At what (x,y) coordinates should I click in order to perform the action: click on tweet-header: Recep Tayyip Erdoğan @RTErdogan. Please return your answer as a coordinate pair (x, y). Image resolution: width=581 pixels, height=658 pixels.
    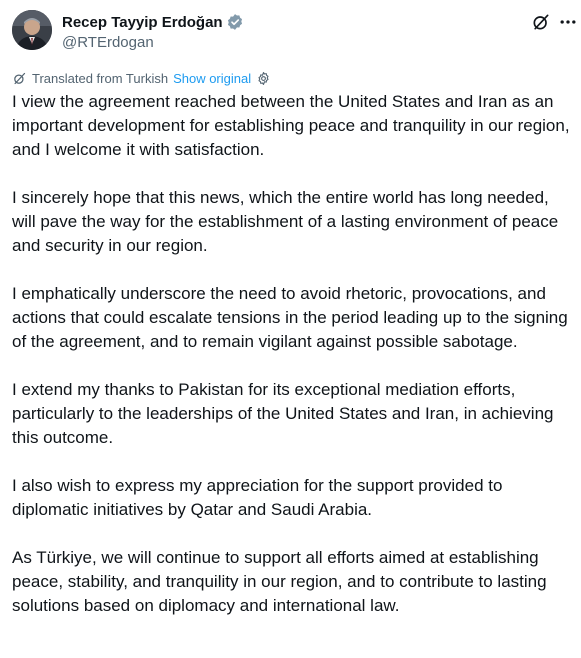
    Looking at the image, I should click on (294, 33).